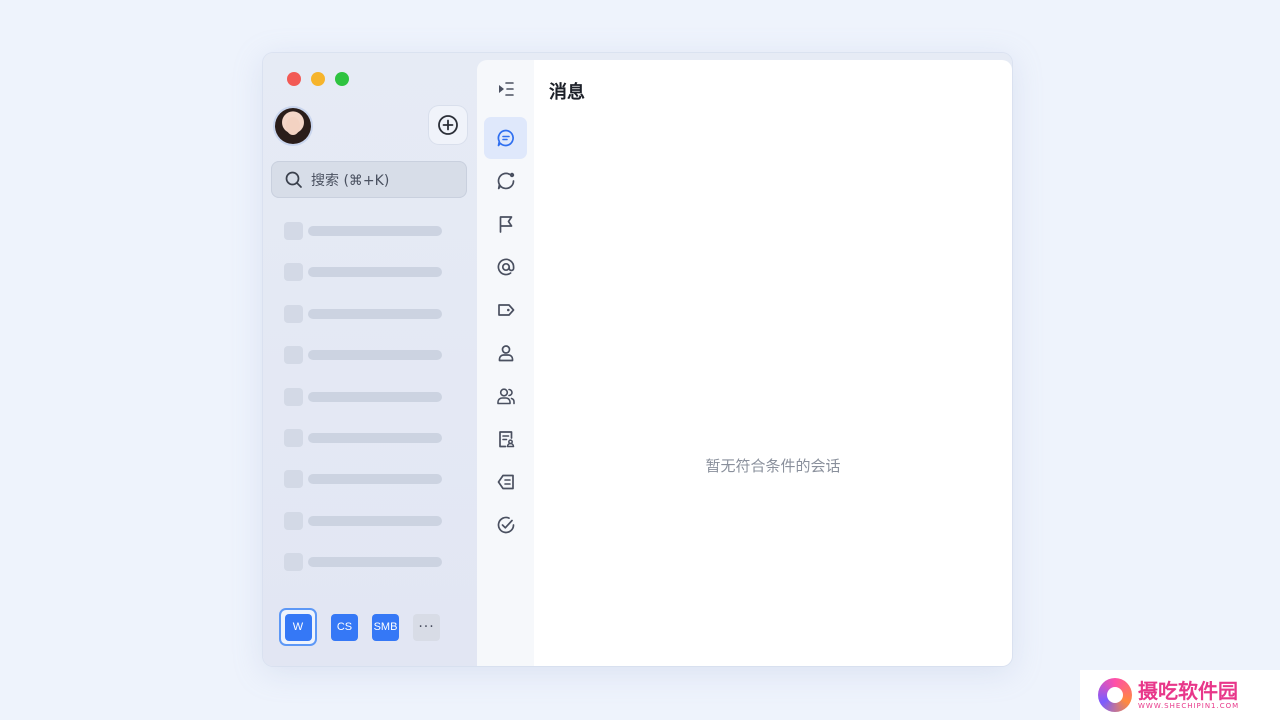  Describe the element at coordinates (293, 179) in the screenshot. I see `search-icon` at that location.